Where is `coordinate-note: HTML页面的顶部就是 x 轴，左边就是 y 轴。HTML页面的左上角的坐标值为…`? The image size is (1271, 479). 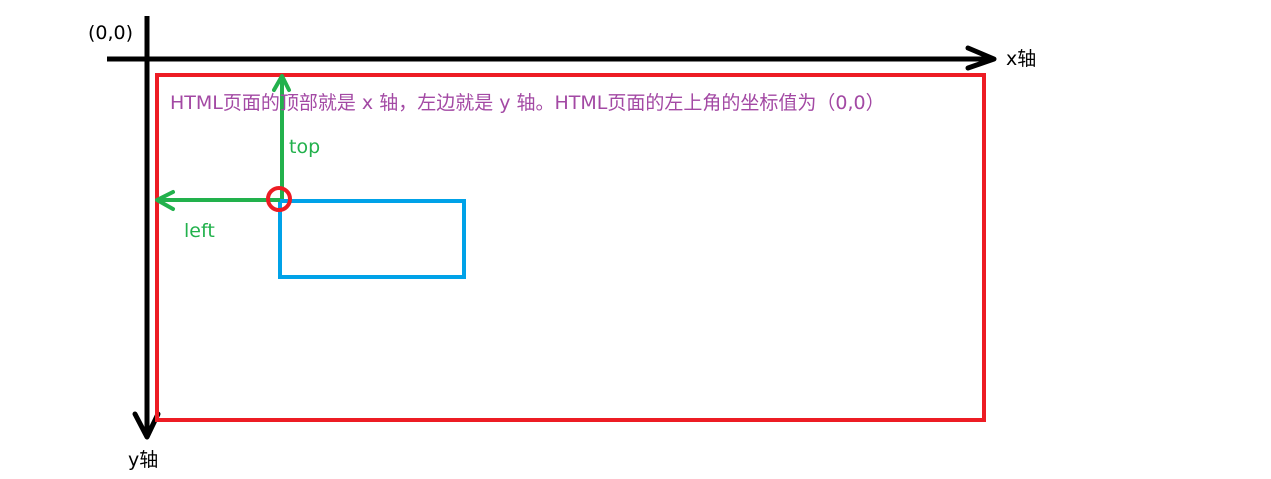 coordinate-note: HTML页面的顶部就是 x 轴，左边就是 y 轴。HTML页面的左上角的坐标值为… is located at coordinates (527, 103).